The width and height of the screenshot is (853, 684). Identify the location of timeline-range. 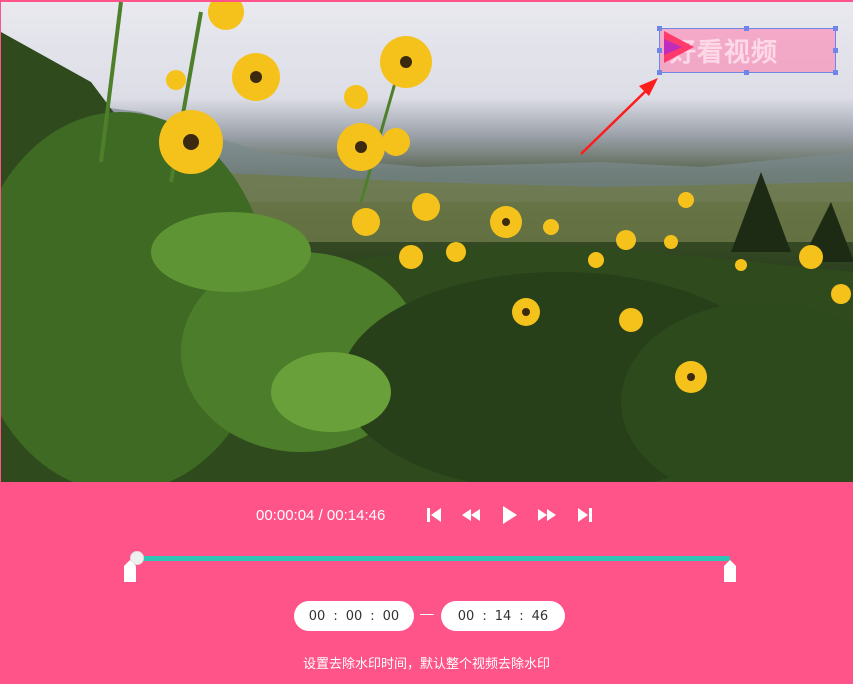
(430, 566).